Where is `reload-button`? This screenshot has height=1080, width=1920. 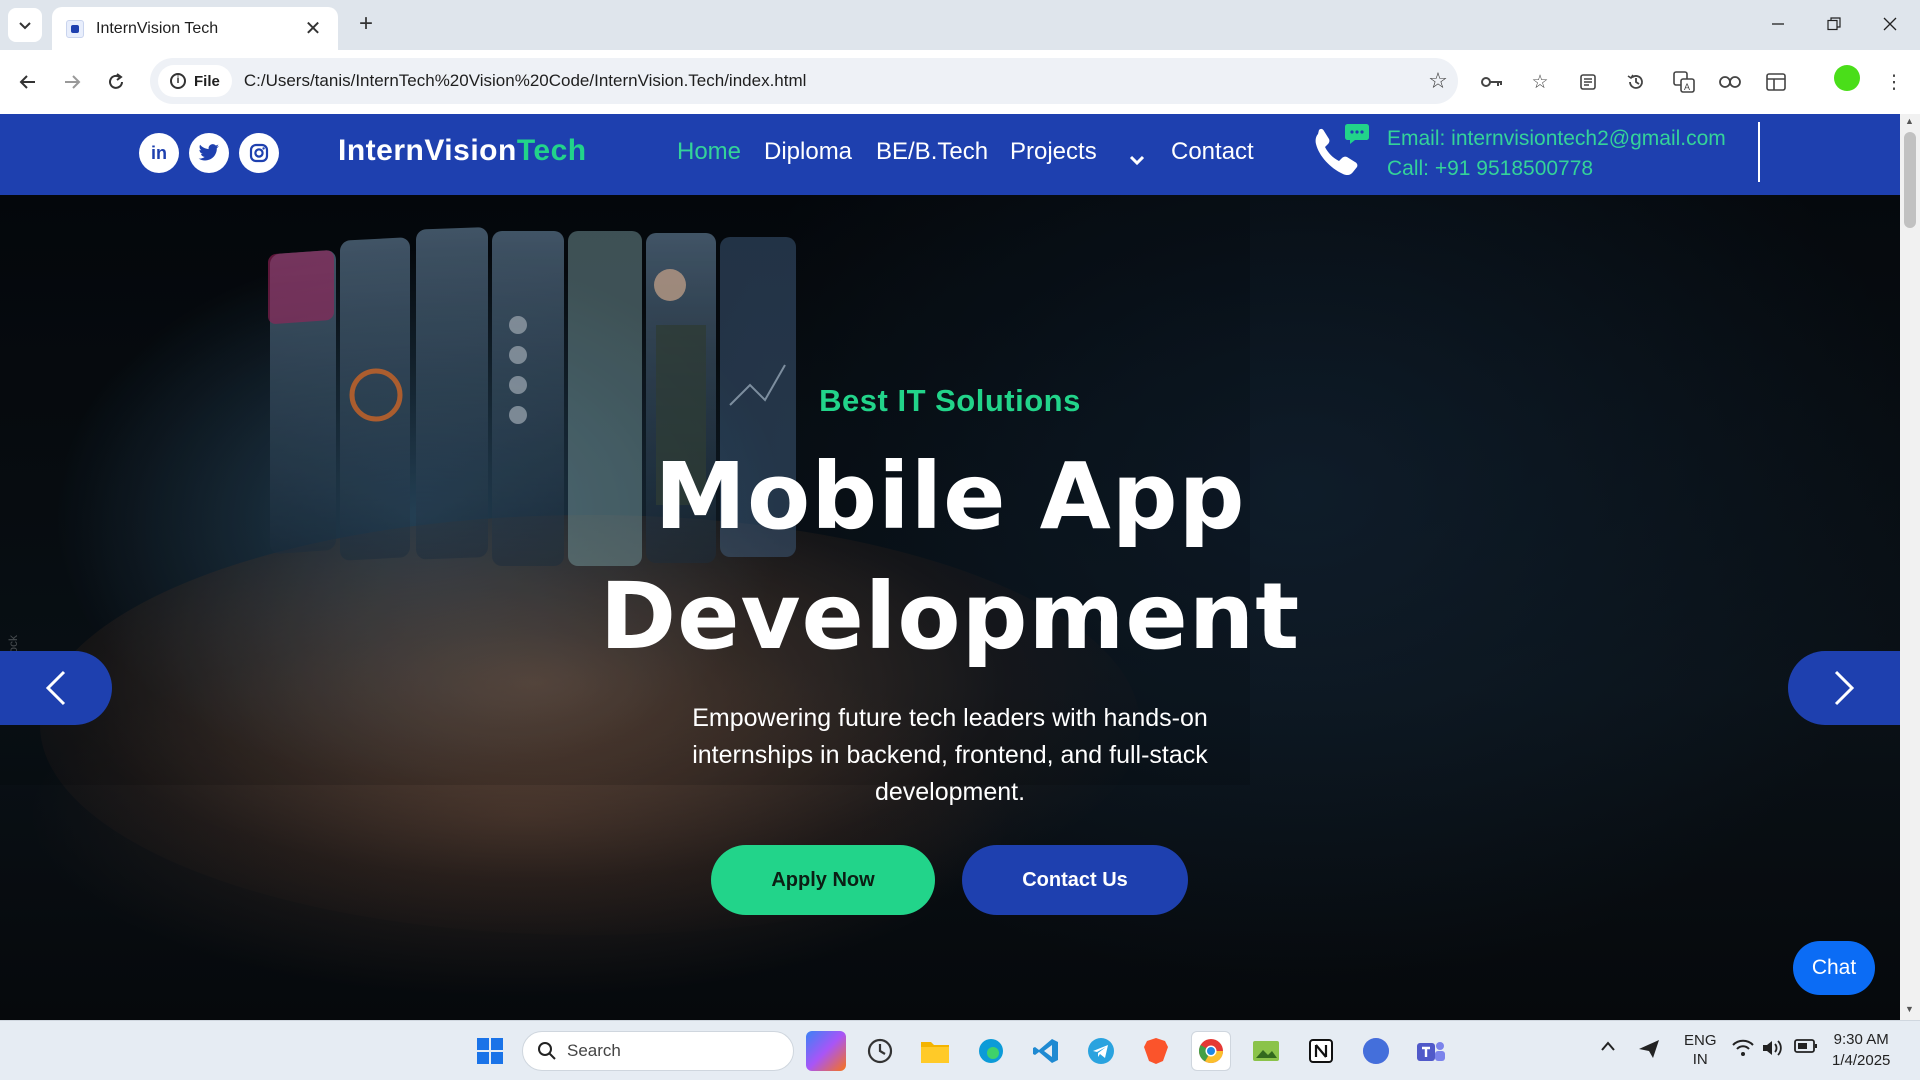
reload-button is located at coordinates (116, 82).